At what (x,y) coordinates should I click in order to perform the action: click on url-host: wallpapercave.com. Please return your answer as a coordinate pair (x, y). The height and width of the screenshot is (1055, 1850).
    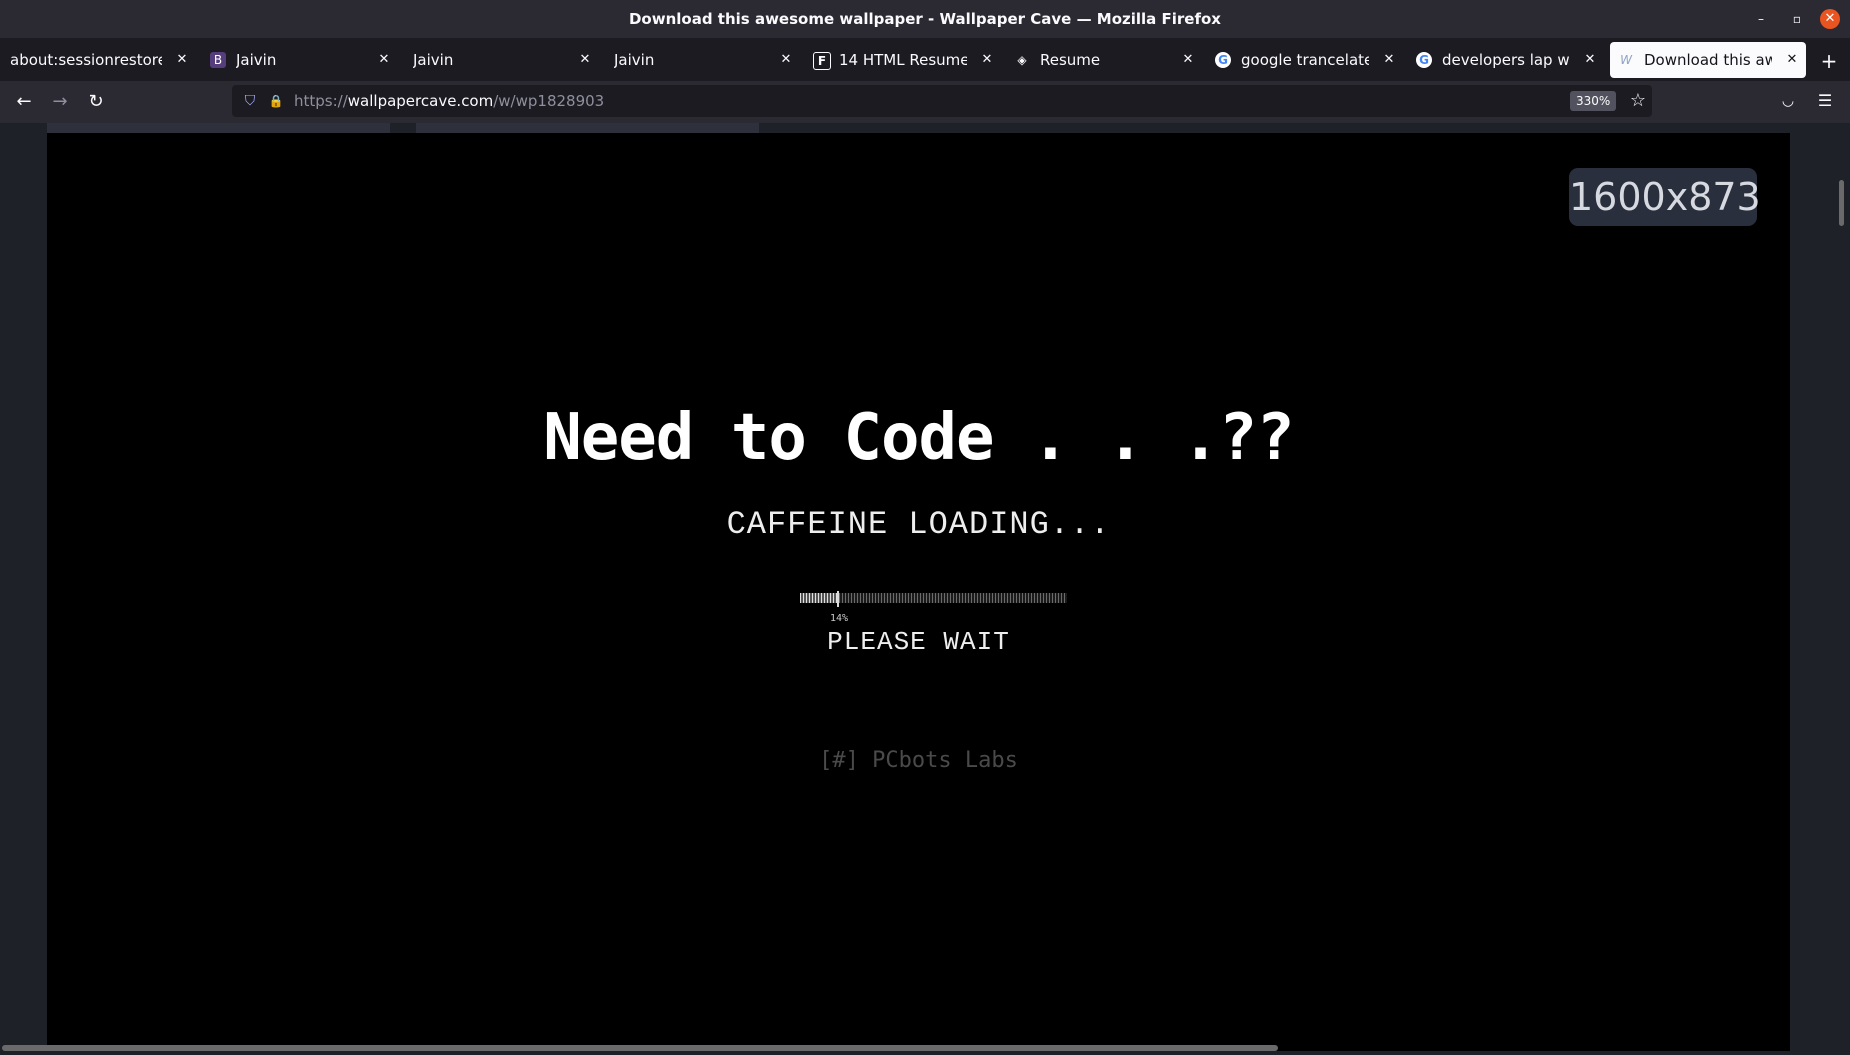
    Looking at the image, I should click on (420, 101).